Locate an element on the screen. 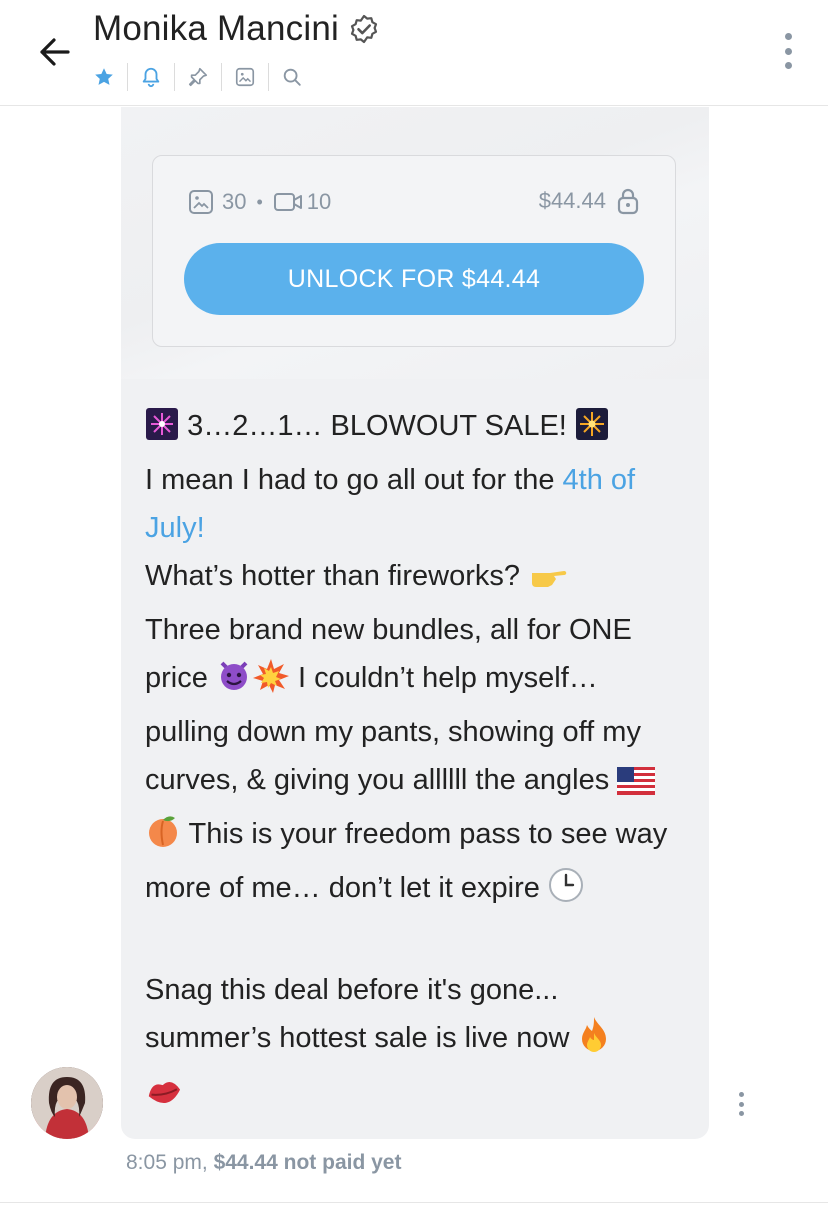 This screenshot has height=1212, width=828. bell-icon is located at coordinates (151, 77).